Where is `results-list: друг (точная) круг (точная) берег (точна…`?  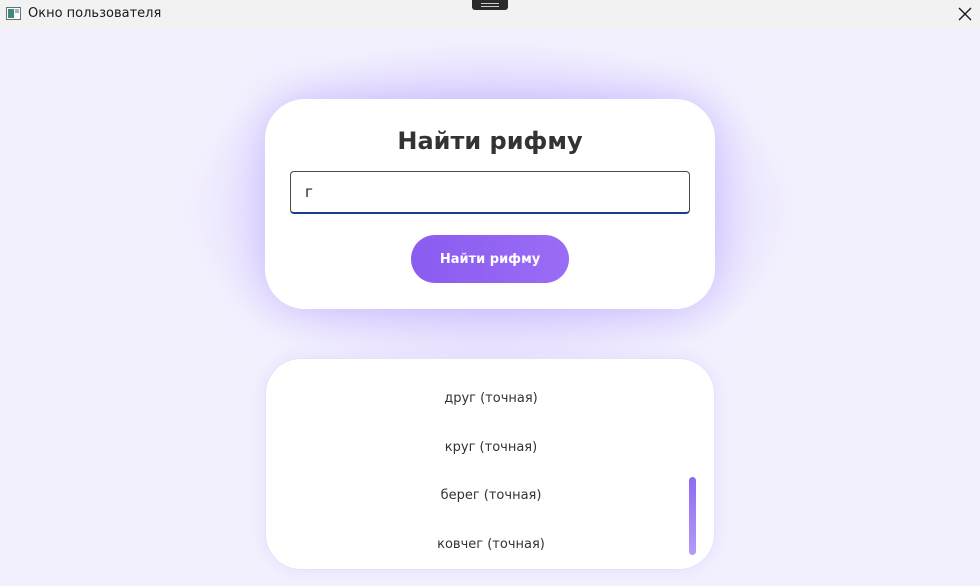
results-list: друг (точная) круг (точная) берег (точна… is located at coordinates (490, 480).